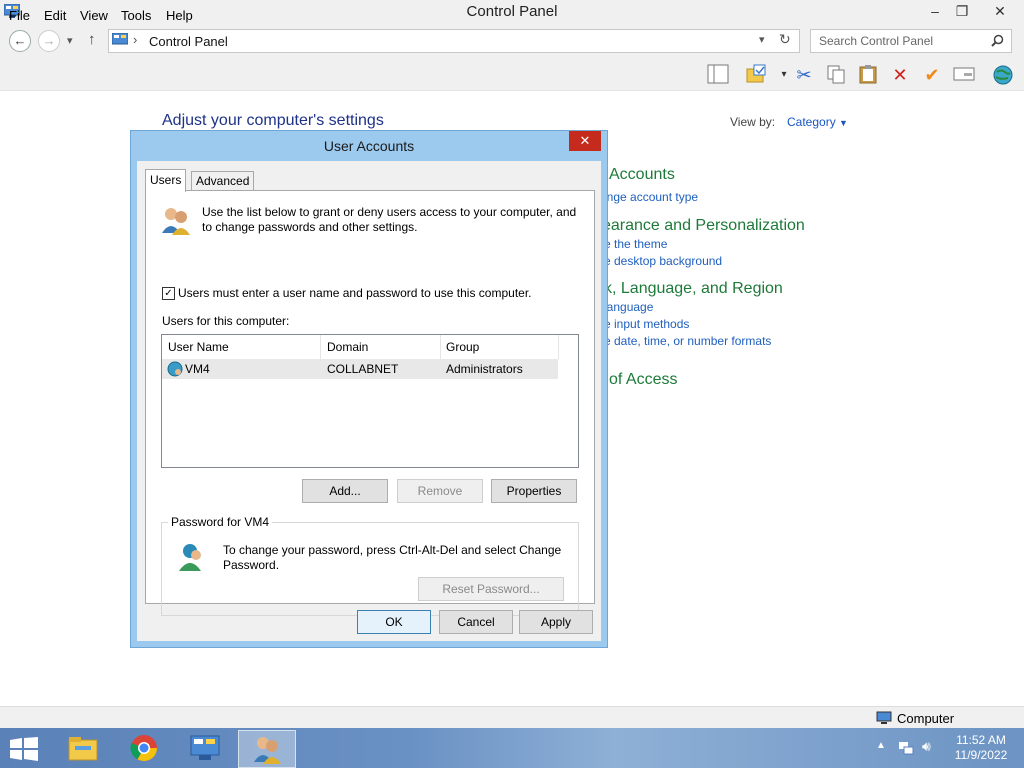  I want to click on link-change-theme: e the theme, so click(635, 244).